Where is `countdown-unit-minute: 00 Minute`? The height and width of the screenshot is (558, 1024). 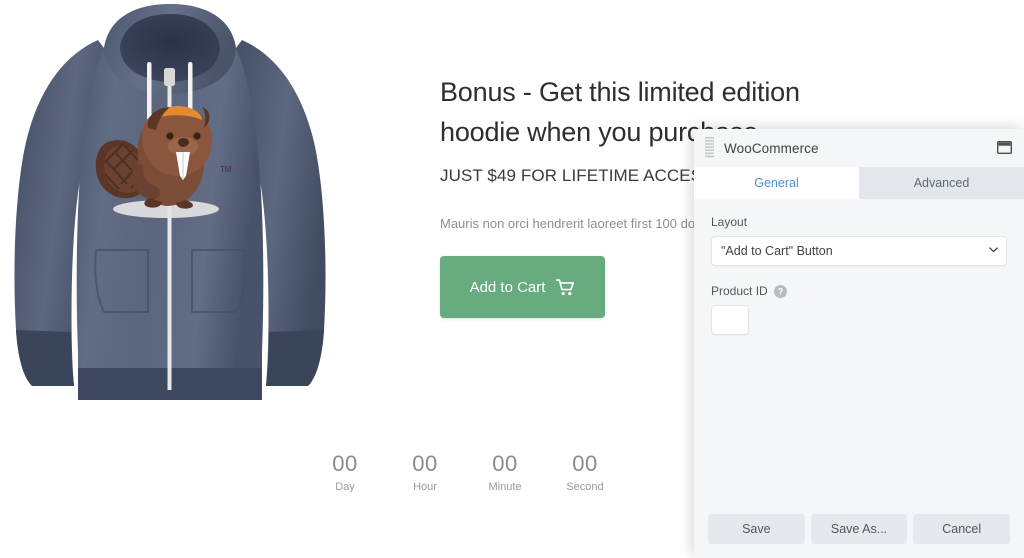 countdown-unit-minute: 00 Minute is located at coordinates (505, 471).